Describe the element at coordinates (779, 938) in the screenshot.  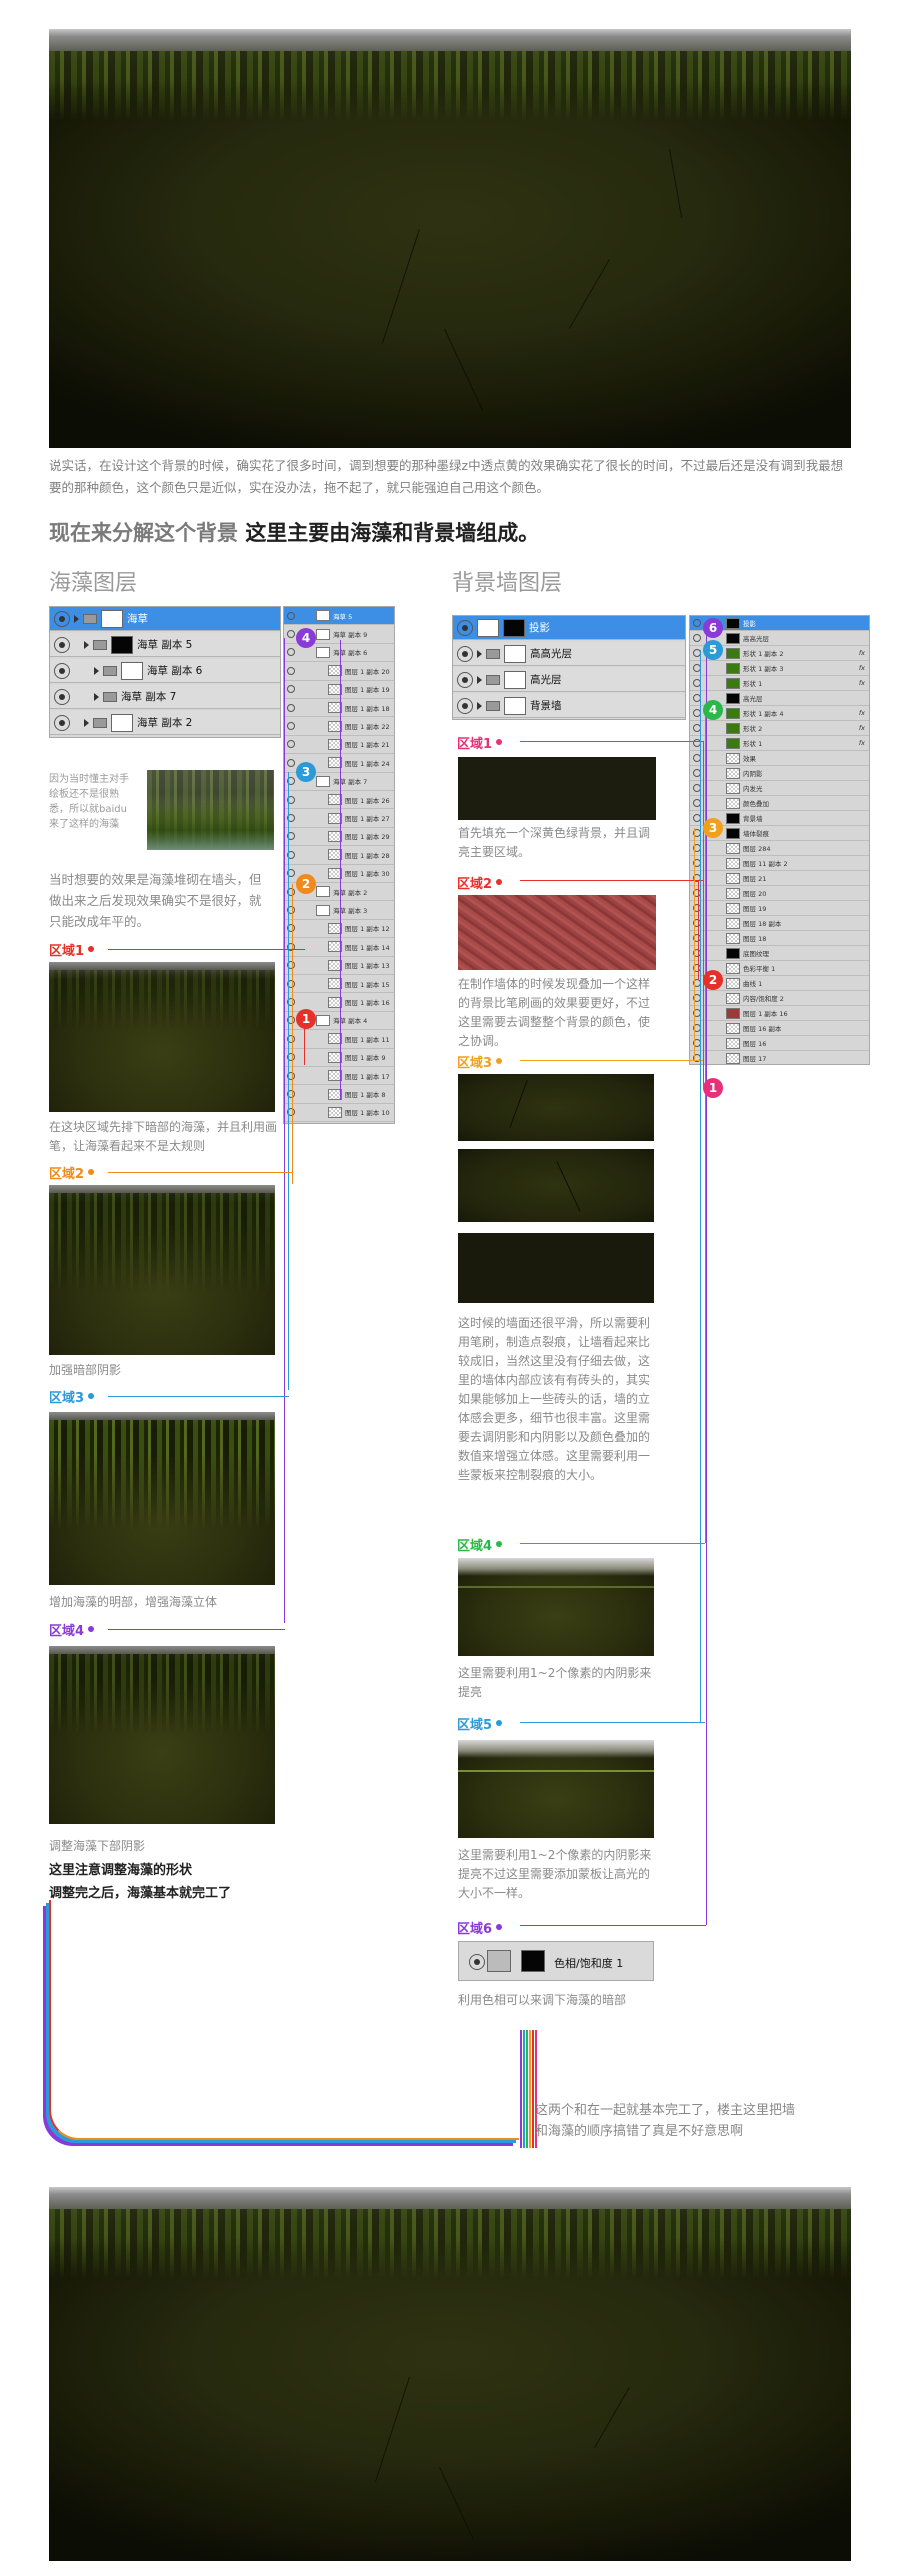
I see `layer-row: 图层 18` at that location.